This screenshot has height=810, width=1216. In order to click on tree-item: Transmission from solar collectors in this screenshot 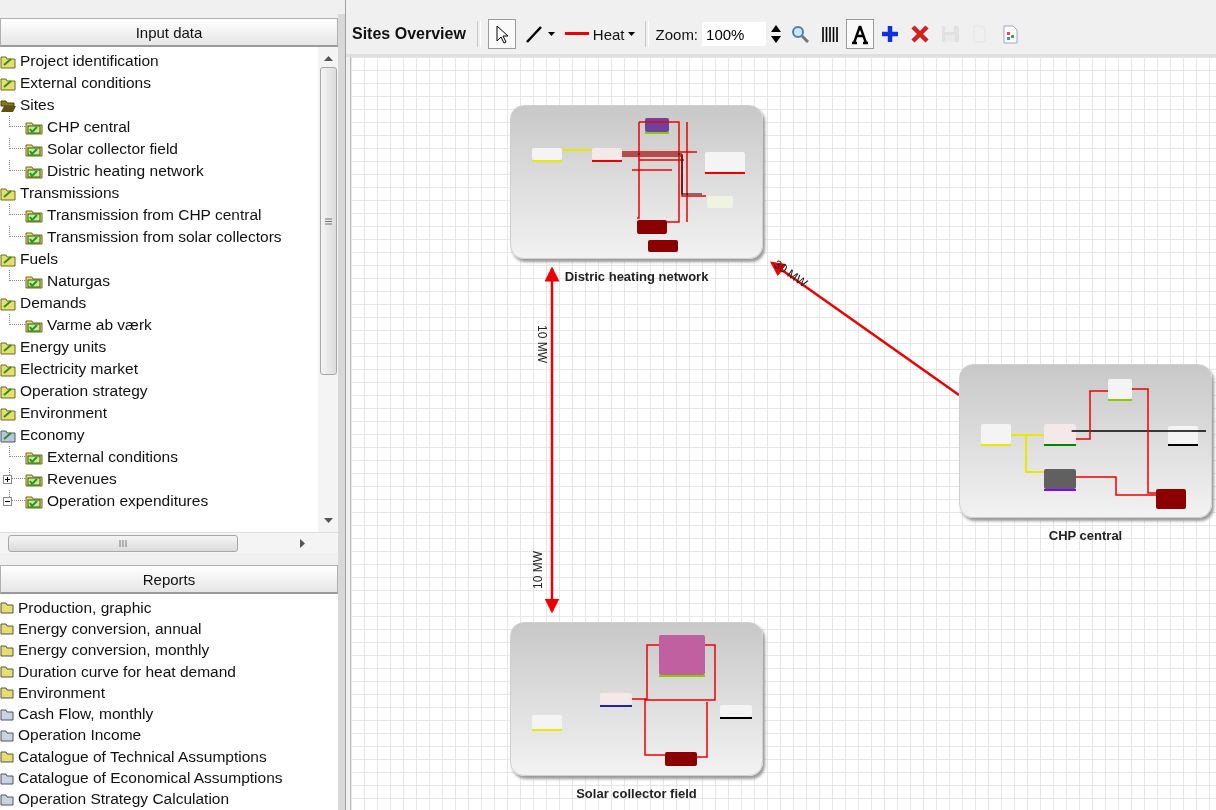, I will do `click(164, 237)`.